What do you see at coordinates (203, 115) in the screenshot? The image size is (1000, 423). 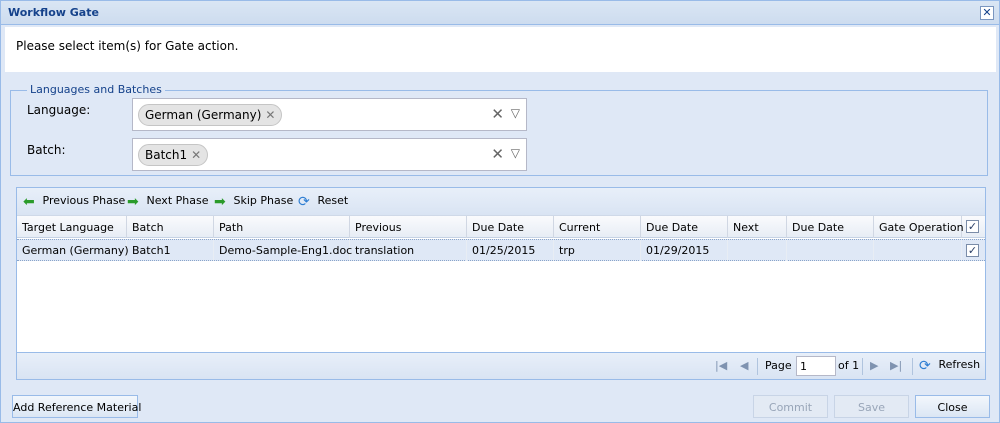 I see `language-tag-label: German (Germany)` at bounding box center [203, 115].